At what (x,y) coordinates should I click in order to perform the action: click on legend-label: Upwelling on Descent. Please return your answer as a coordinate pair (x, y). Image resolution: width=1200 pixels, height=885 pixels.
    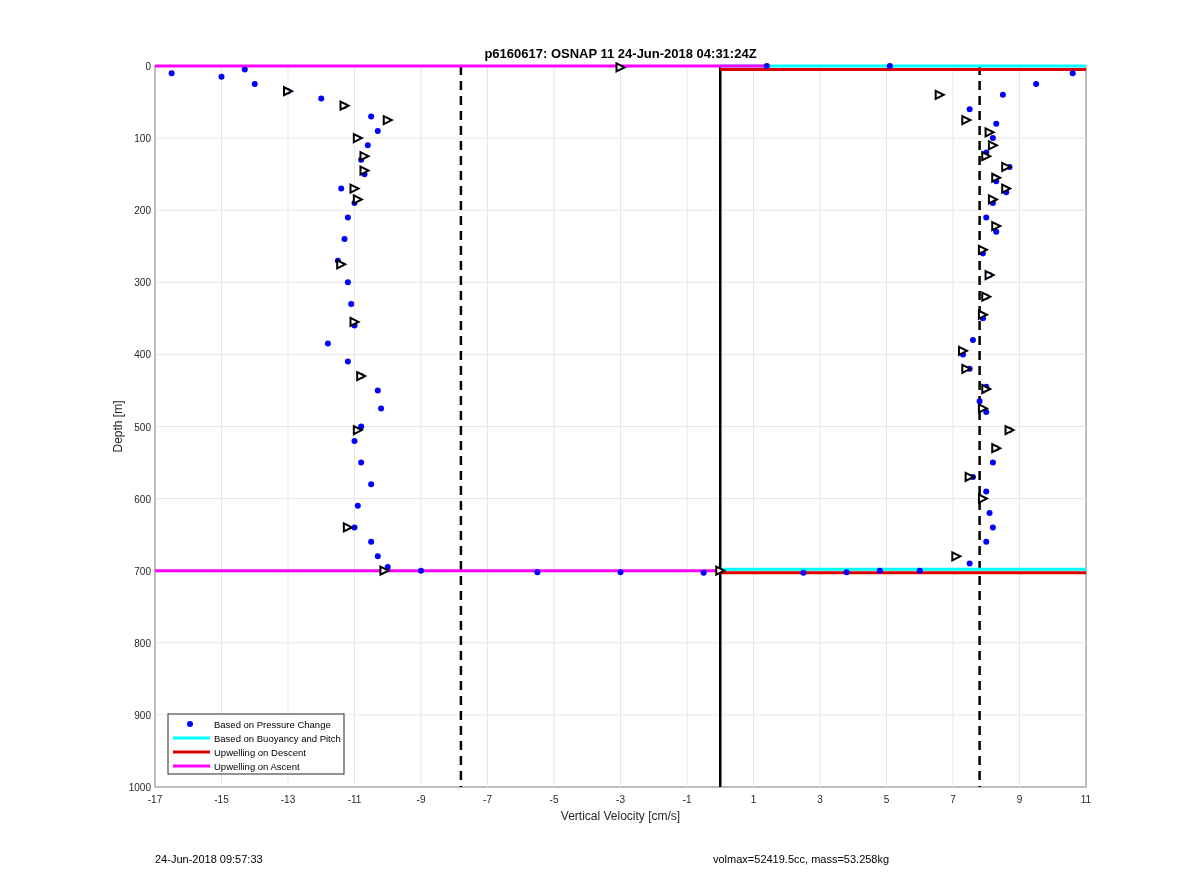
    Looking at the image, I should click on (260, 752).